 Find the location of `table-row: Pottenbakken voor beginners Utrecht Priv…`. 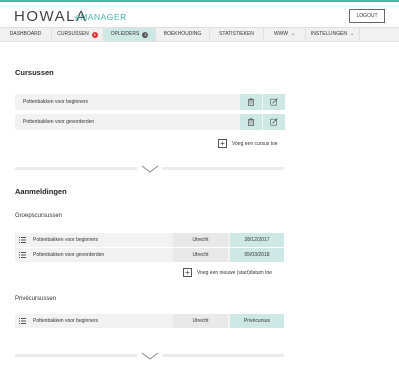

table-row: Pottenbakken voor beginners Utrecht Priv… is located at coordinates (149, 321).